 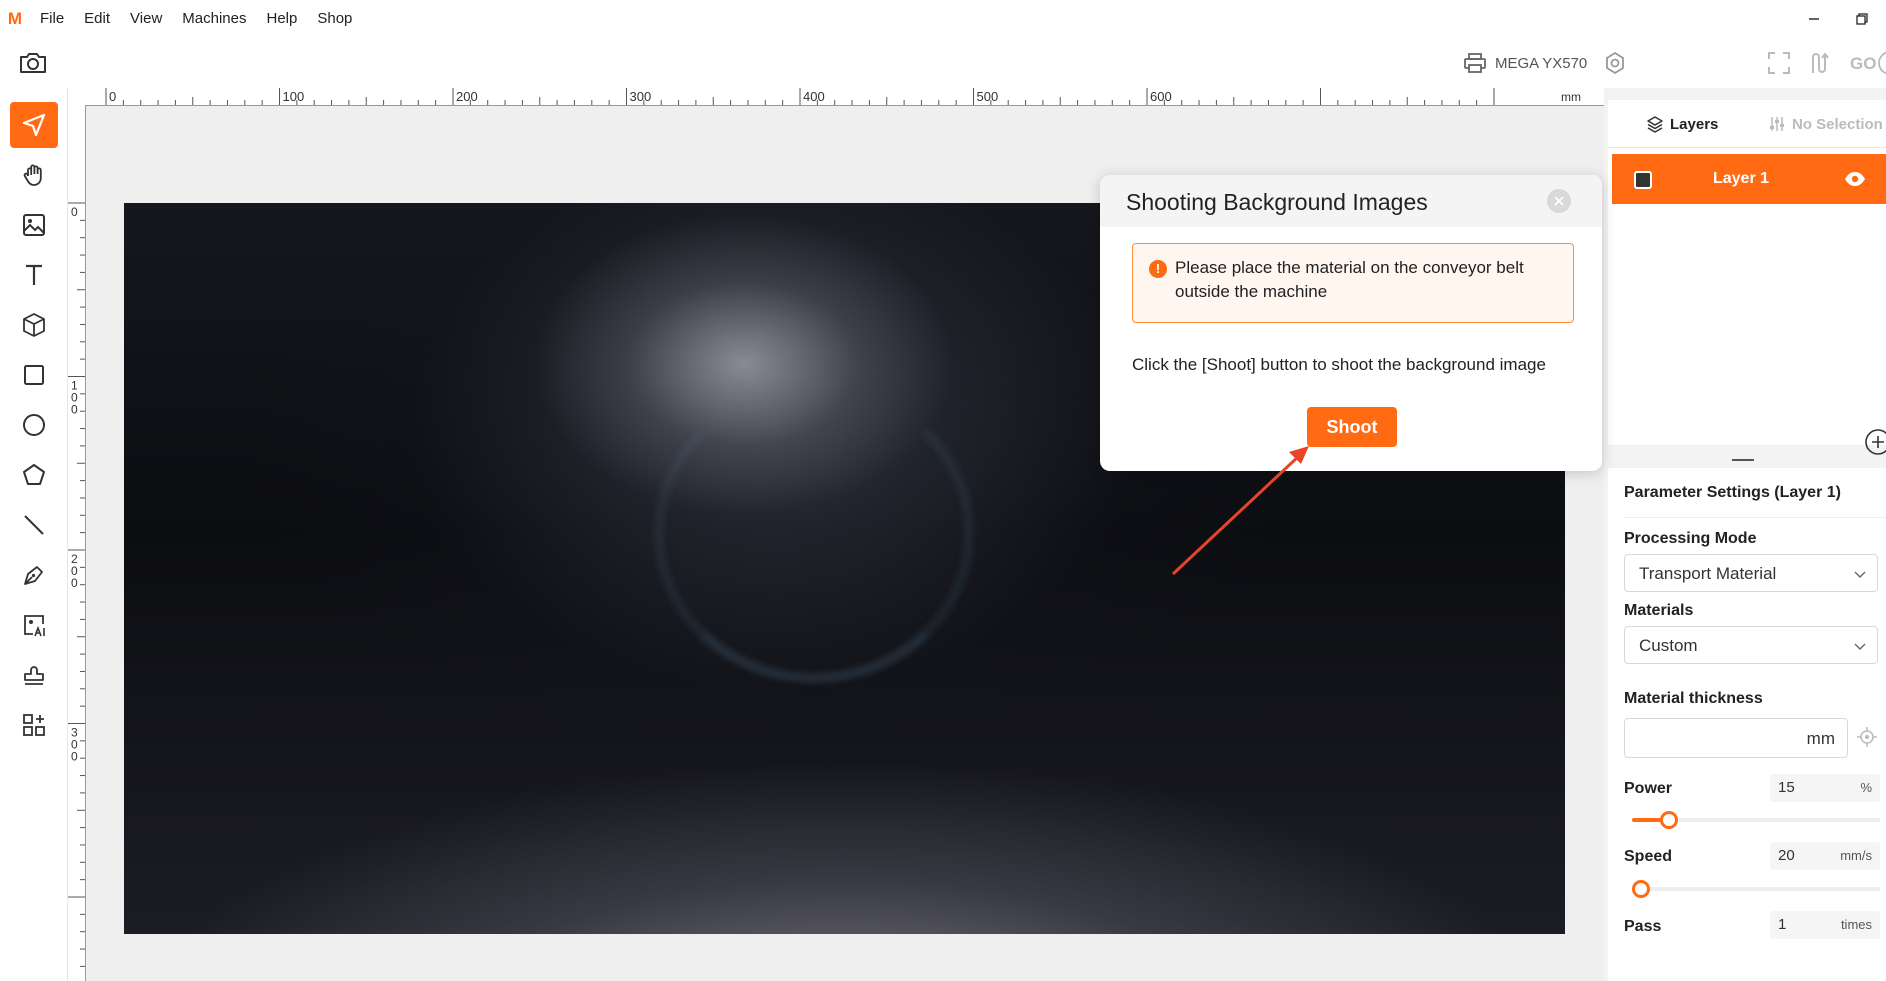 What do you see at coordinates (1825, 788) in the screenshot?
I see `power-input: 15 %` at bounding box center [1825, 788].